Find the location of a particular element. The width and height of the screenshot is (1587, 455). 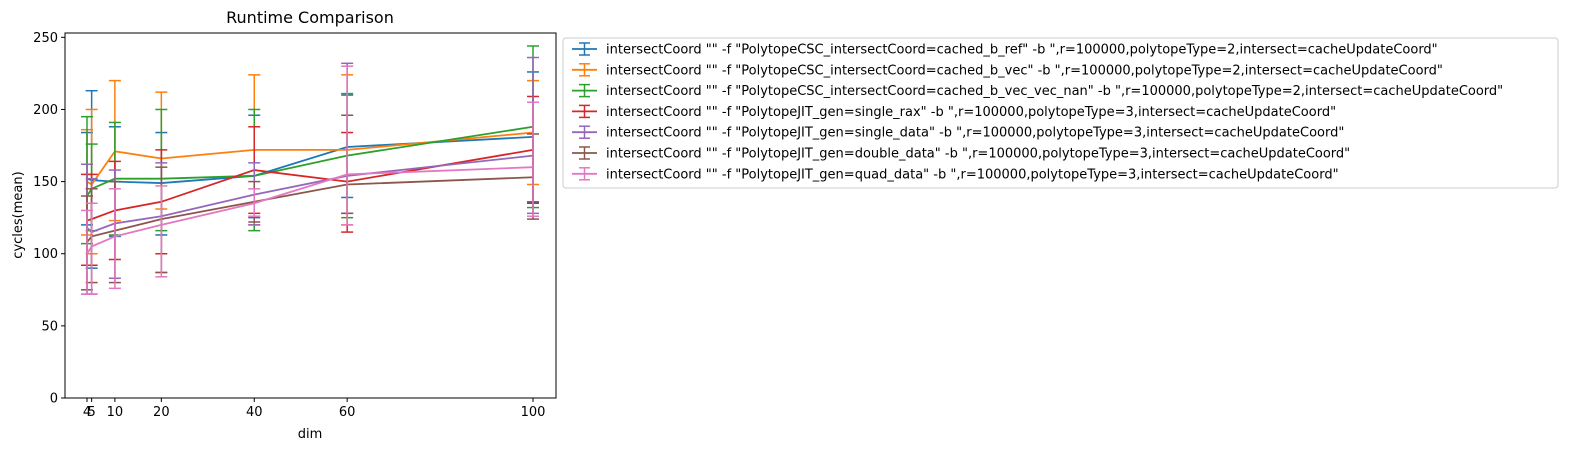

chart-title: Runtime Comparison is located at coordinates (310, 17).